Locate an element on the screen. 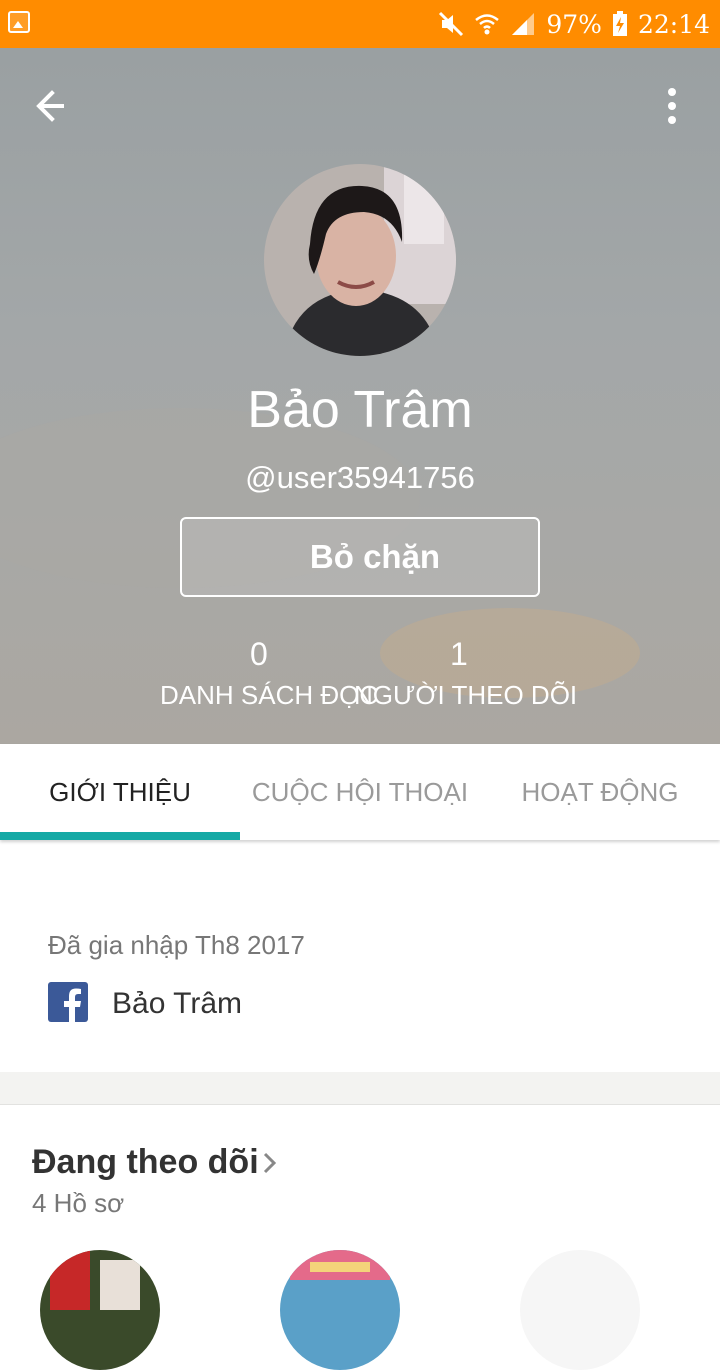 The image size is (720, 1370). status-bar: 97% 22:14 is located at coordinates (360, 24).